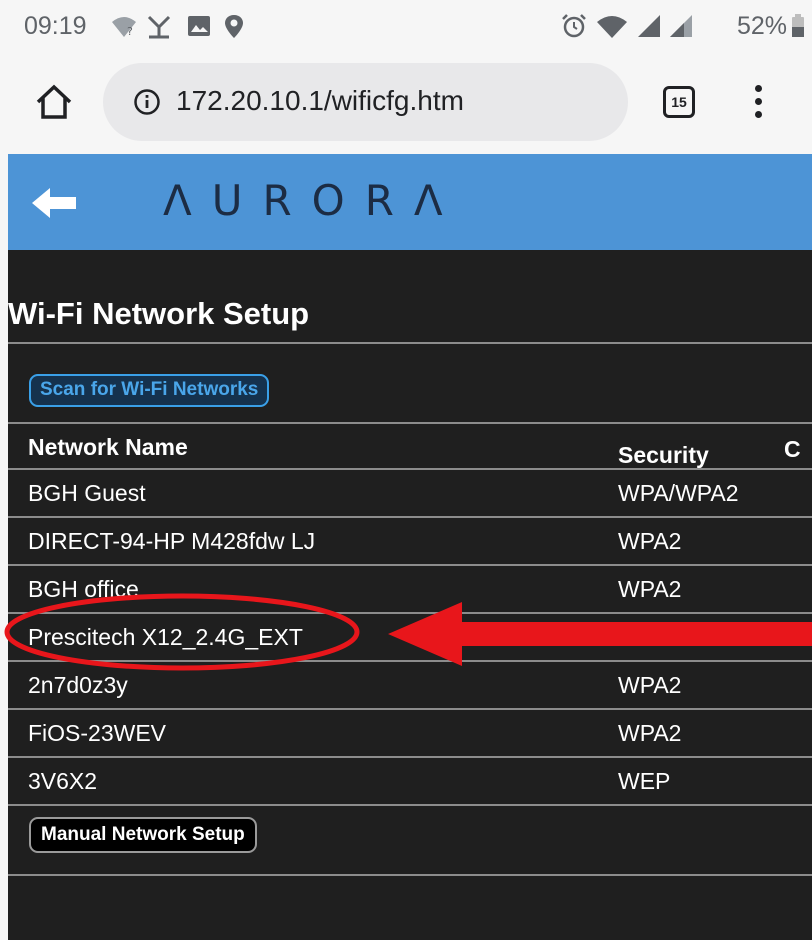  What do you see at coordinates (147, 102) in the screenshot?
I see `info-icon` at bounding box center [147, 102].